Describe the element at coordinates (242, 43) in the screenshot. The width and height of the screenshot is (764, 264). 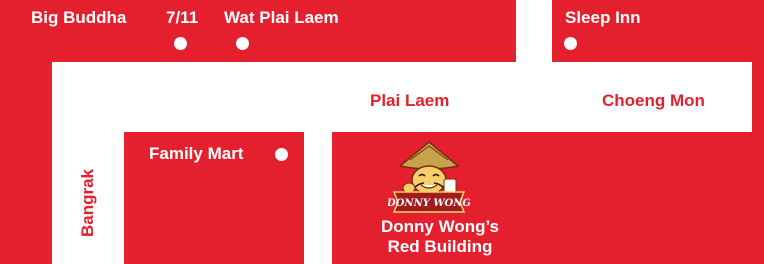
I see `wat-plai-laem-marker-icon` at that location.